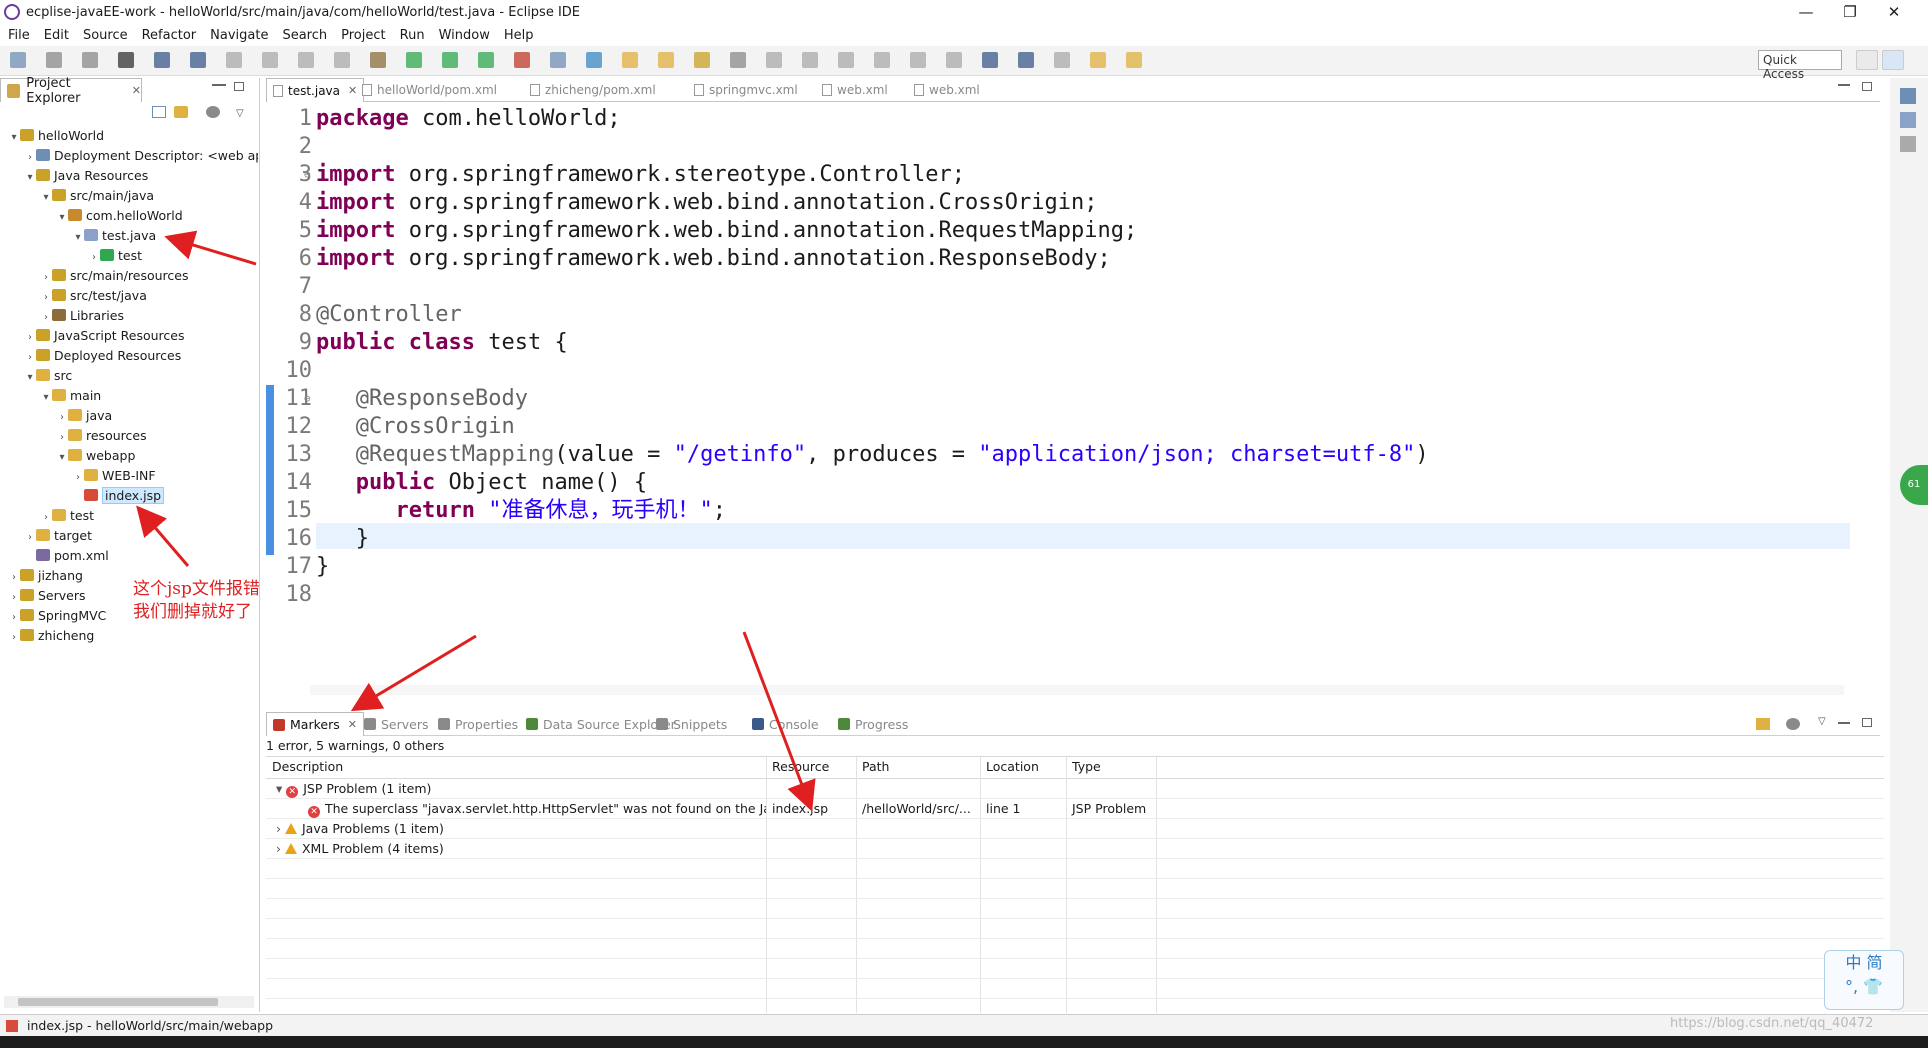 This screenshot has width=1928, height=1048. I want to click on tree-item: ▾ src/main/java, so click(129, 196).